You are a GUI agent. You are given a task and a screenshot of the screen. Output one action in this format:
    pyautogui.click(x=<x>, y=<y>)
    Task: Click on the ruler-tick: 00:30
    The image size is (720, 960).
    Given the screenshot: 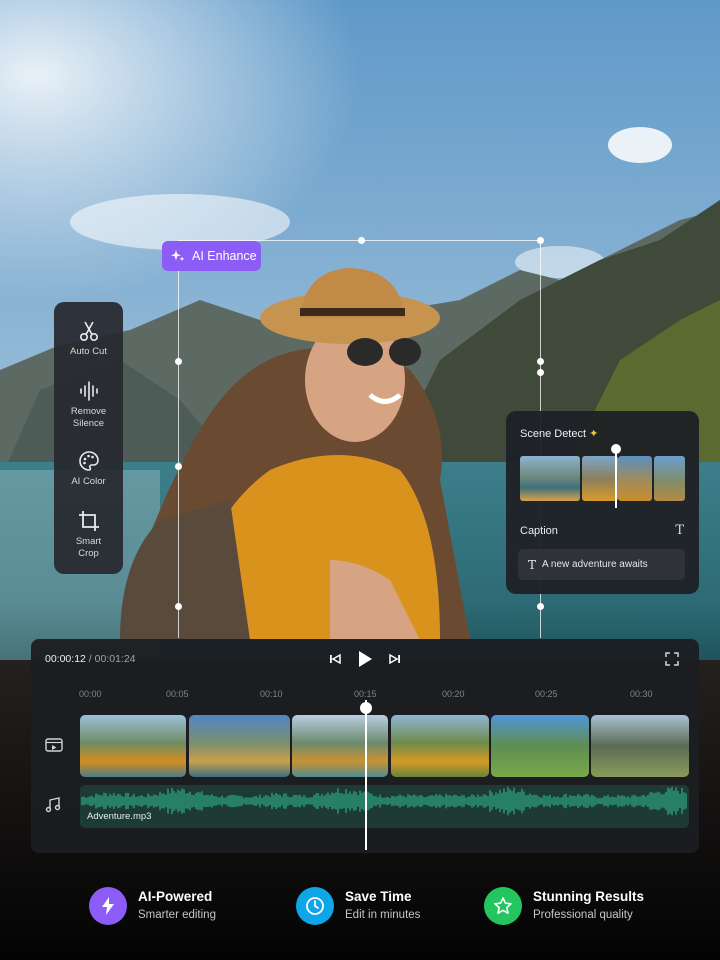 What is the action you would take?
    pyautogui.click(x=641, y=694)
    